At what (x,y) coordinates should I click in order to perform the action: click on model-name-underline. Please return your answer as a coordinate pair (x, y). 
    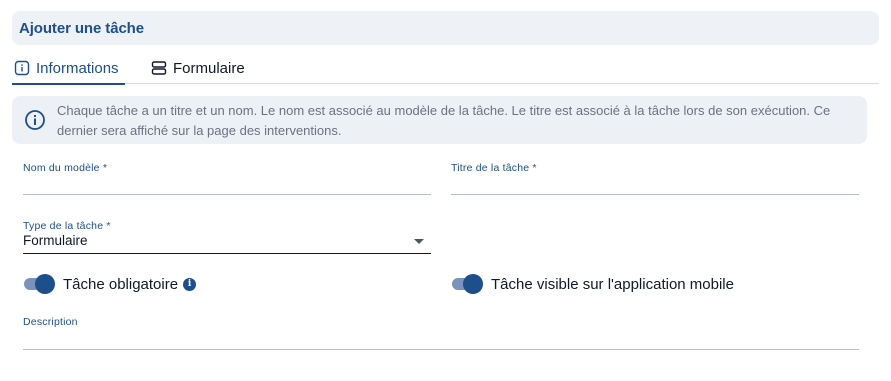
    Looking at the image, I should click on (227, 194).